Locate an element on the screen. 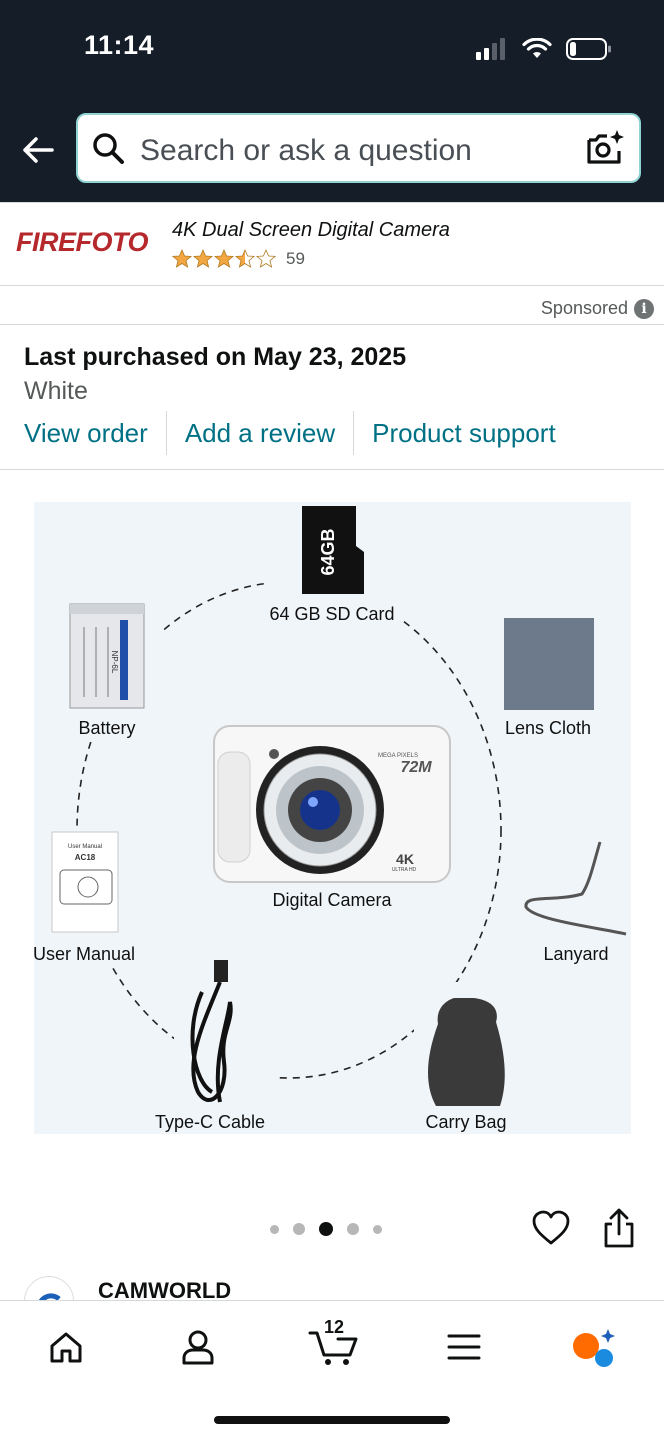 The image size is (664, 1440). label-sd-card: 64 GB SD Card is located at coordinates (332, 614).